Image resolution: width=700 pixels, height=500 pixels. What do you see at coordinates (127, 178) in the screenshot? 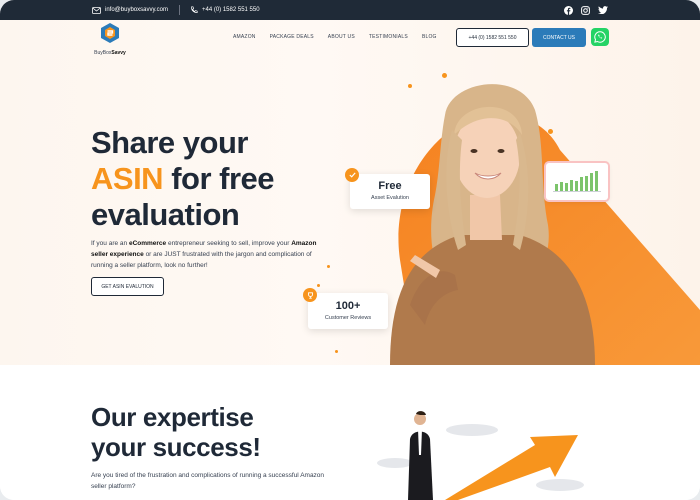
I see `hero-title-highlight: ASIN` at bounding box center [127, 178].